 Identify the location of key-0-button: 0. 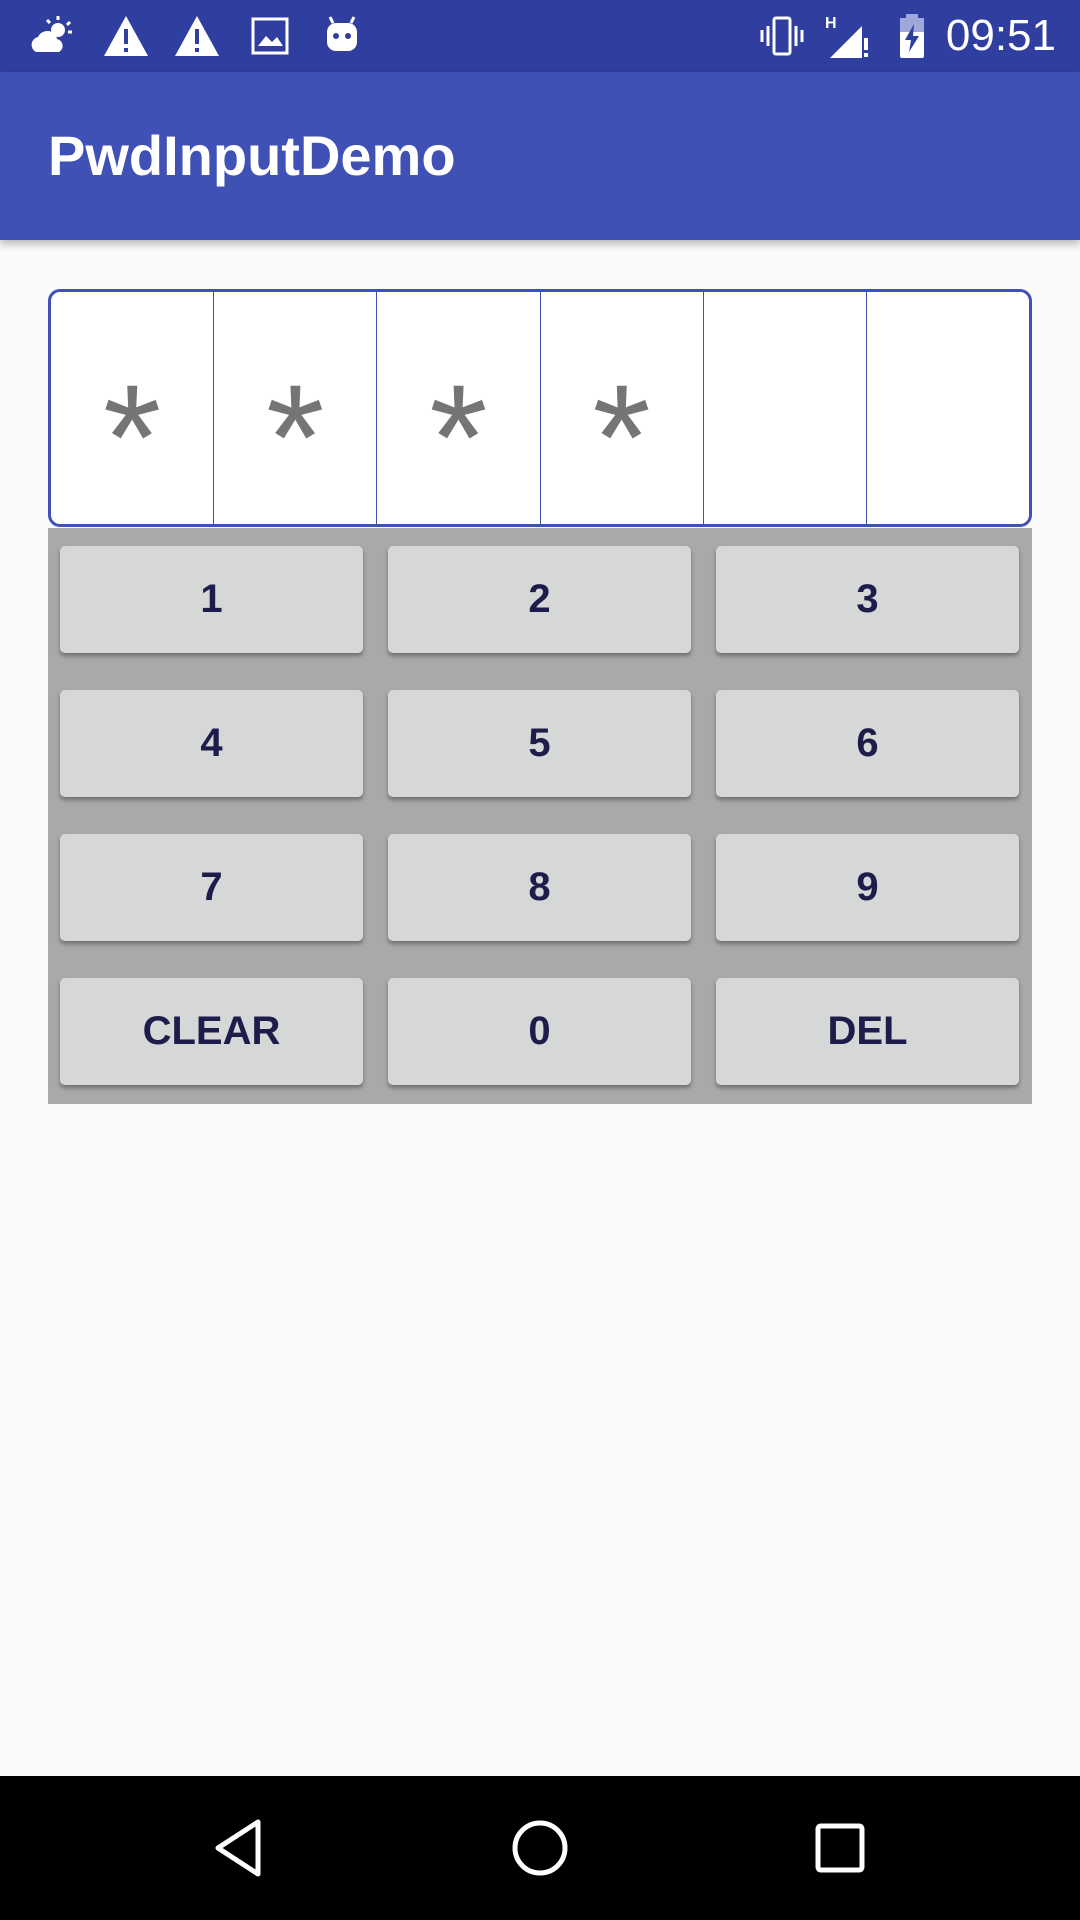
(539, 1031).